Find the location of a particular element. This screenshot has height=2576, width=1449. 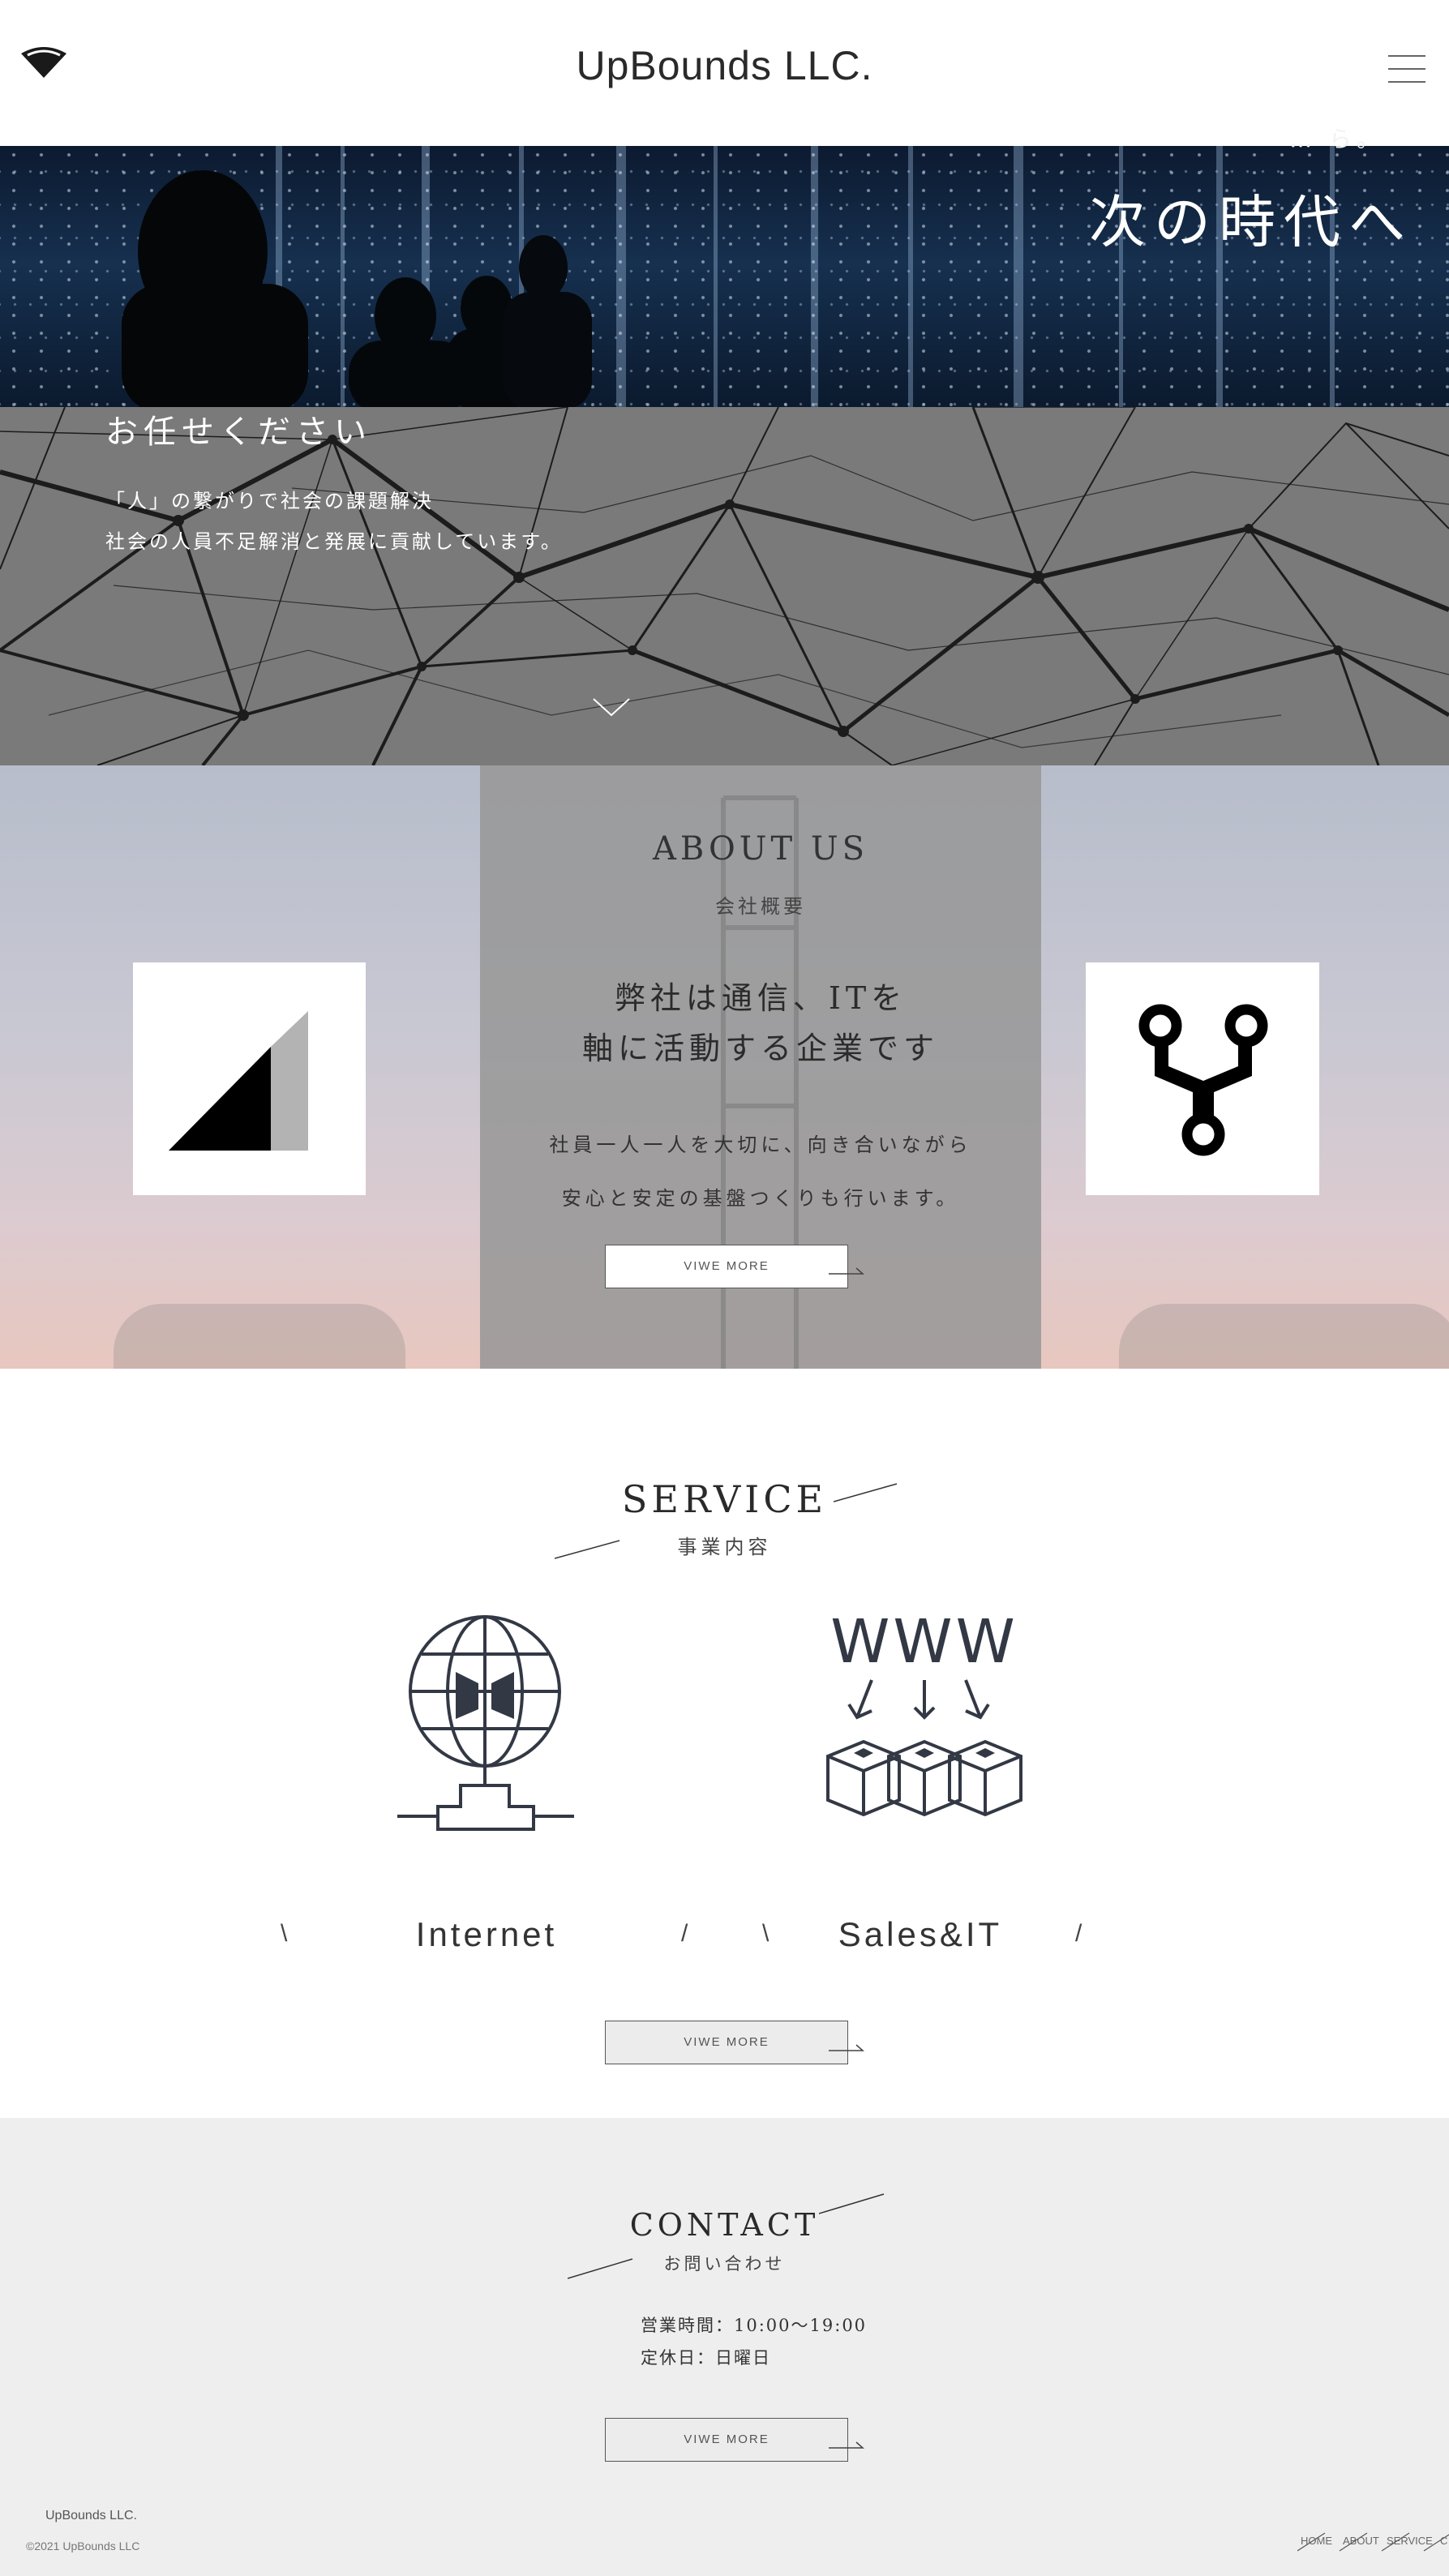

about-headline-line-2: 軸に活動する企業です is located at coordinates (760, 1048).